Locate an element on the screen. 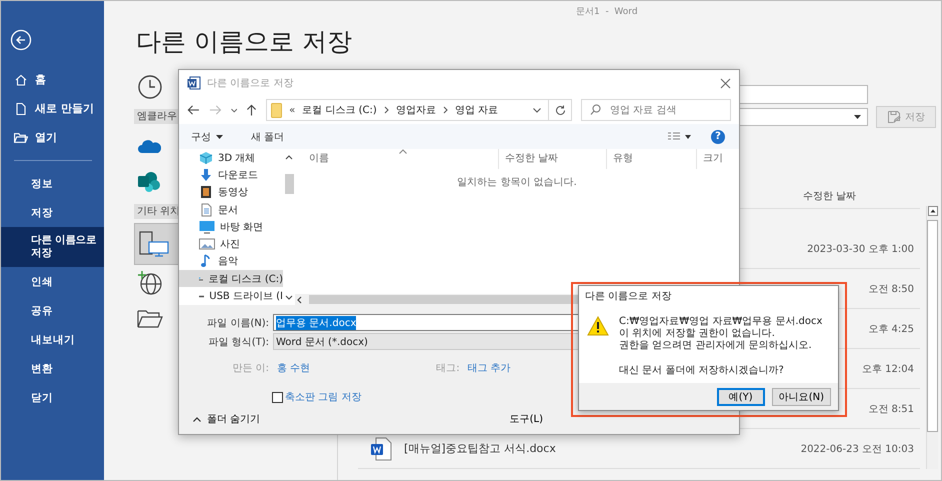 The height and width of the screenshot is (481, 942). empty-message: 일치하는 항목이 없습니다. is located at coordinates (517, 182).